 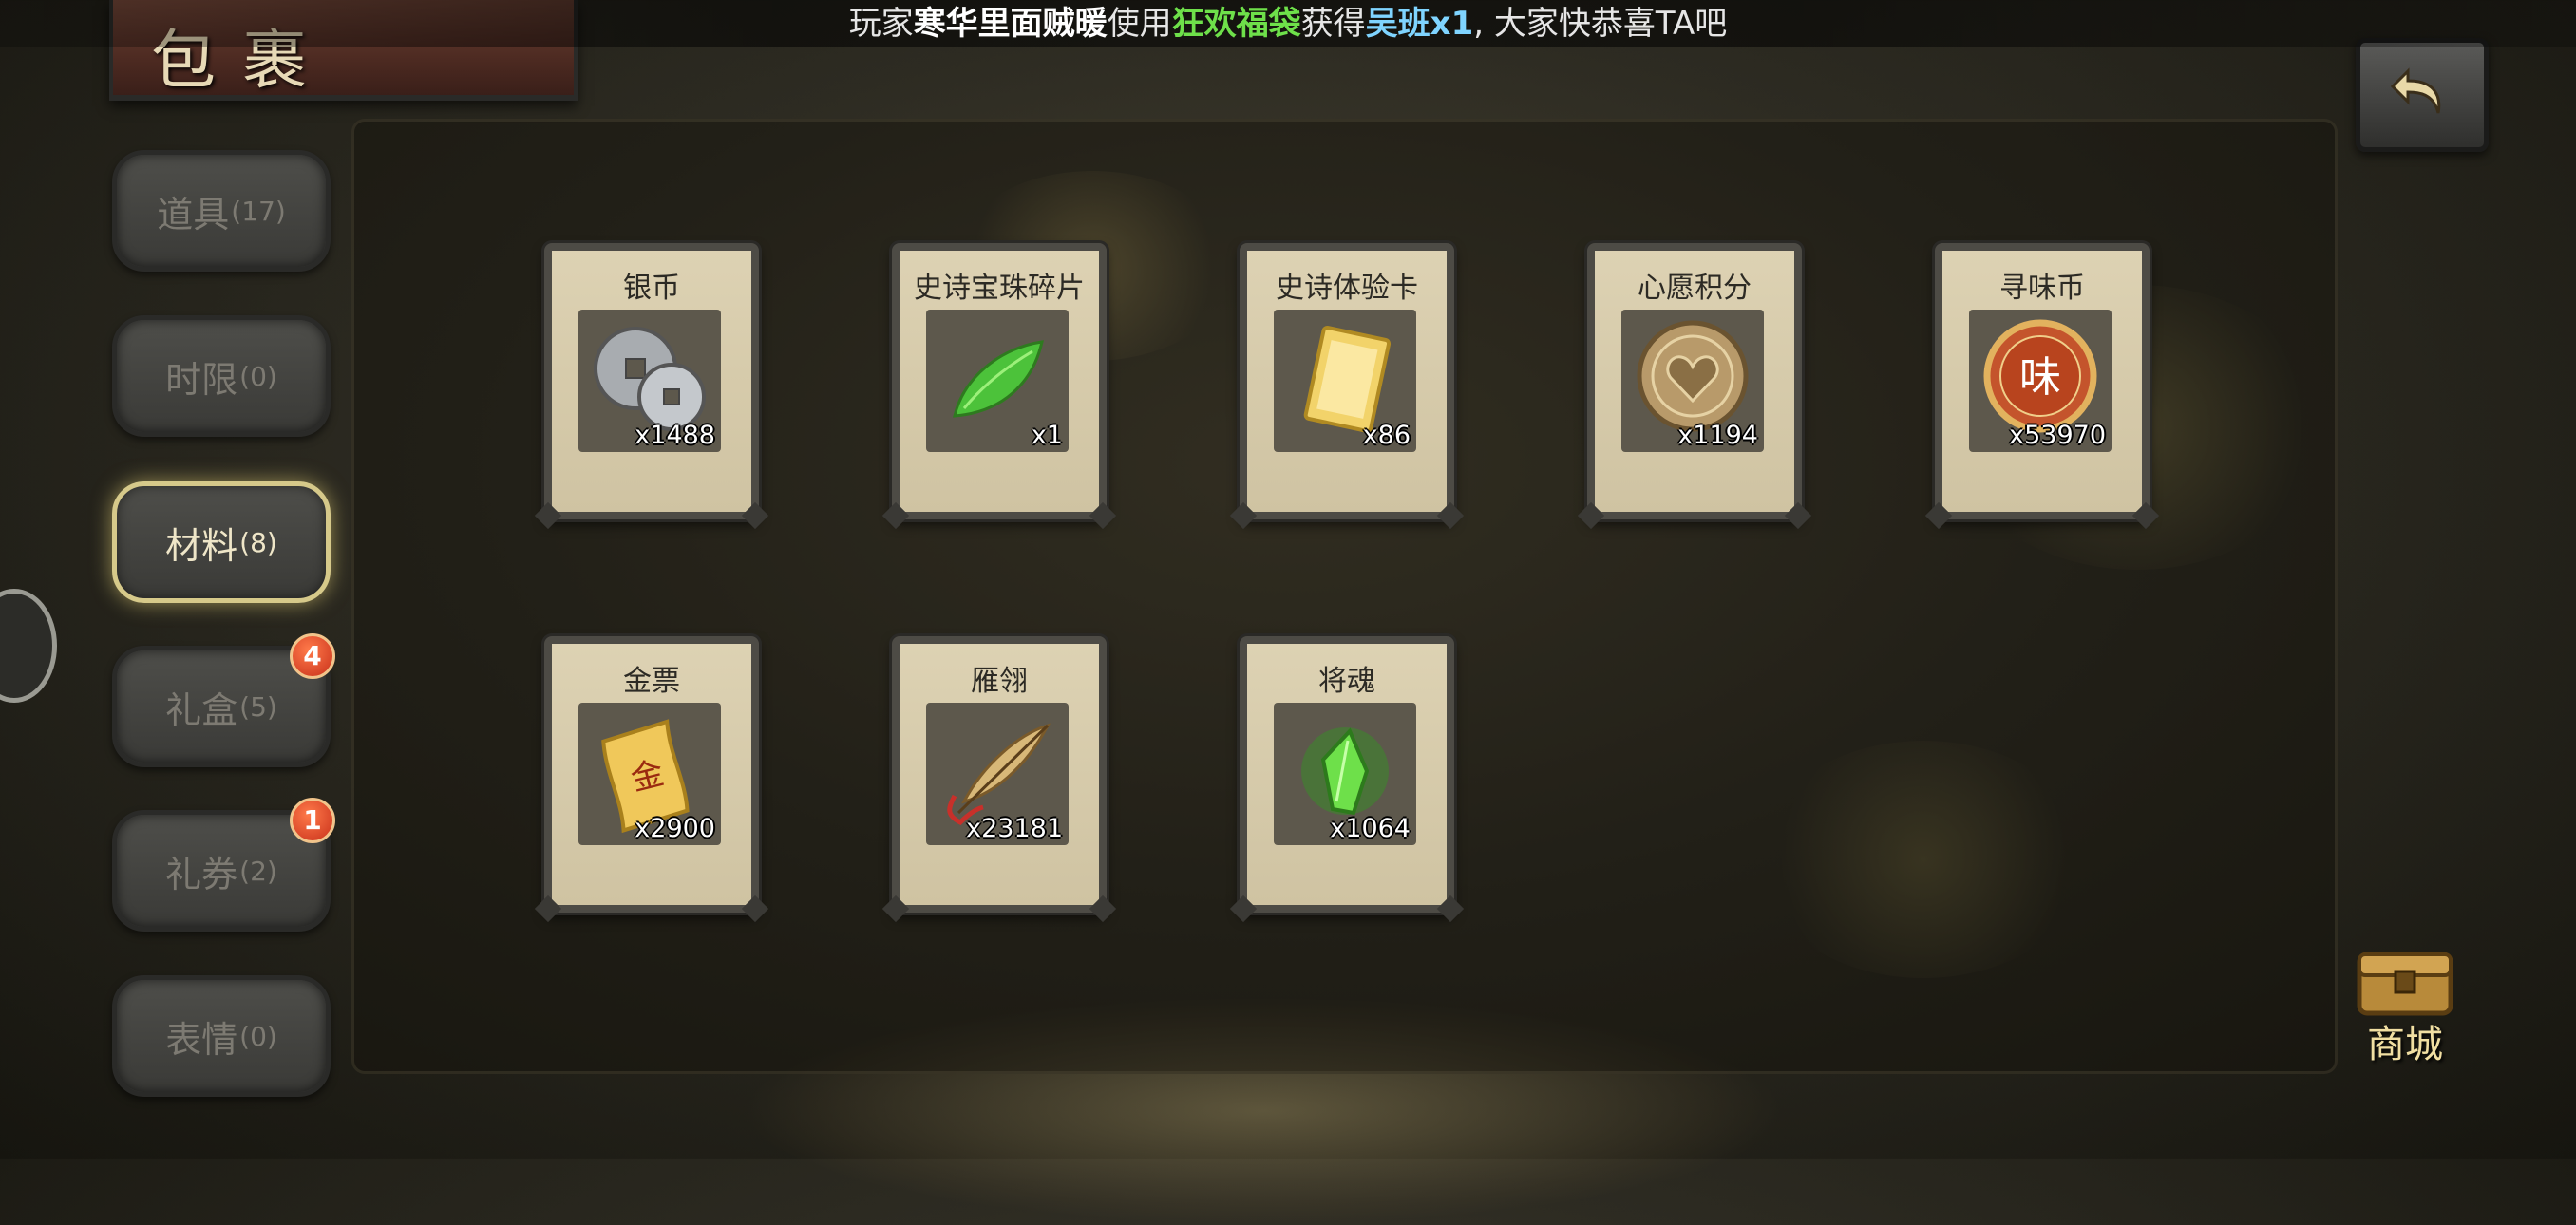 I want to click on tab-count: (17), so click(x=258, y=211).